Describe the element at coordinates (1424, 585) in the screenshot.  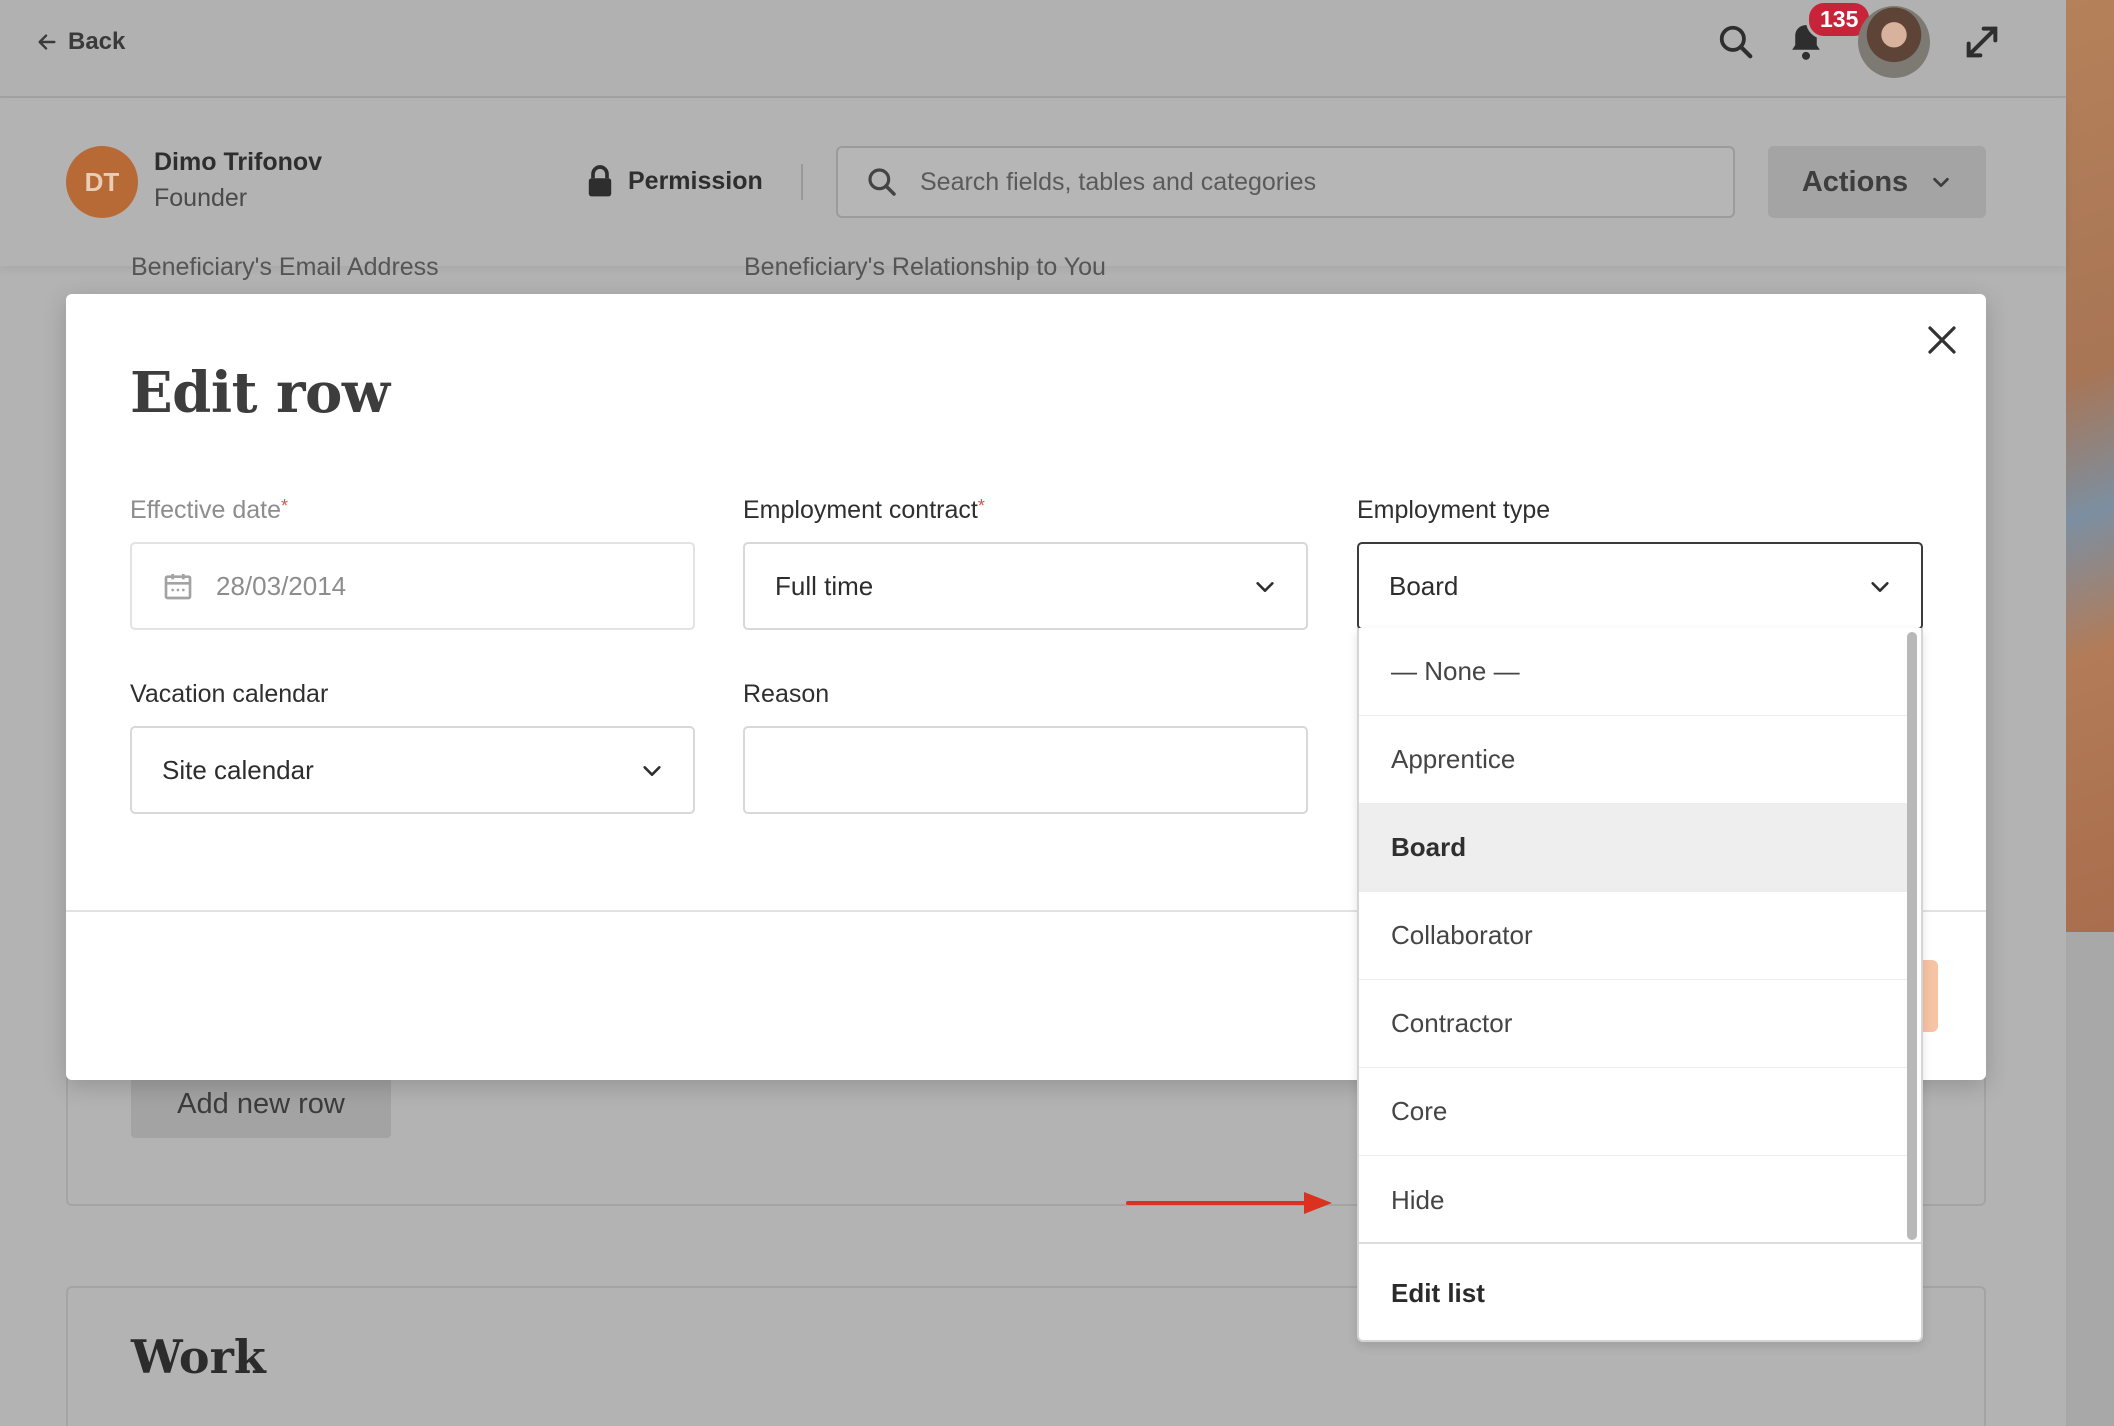
I see `employment-type-value: Board` at that location.